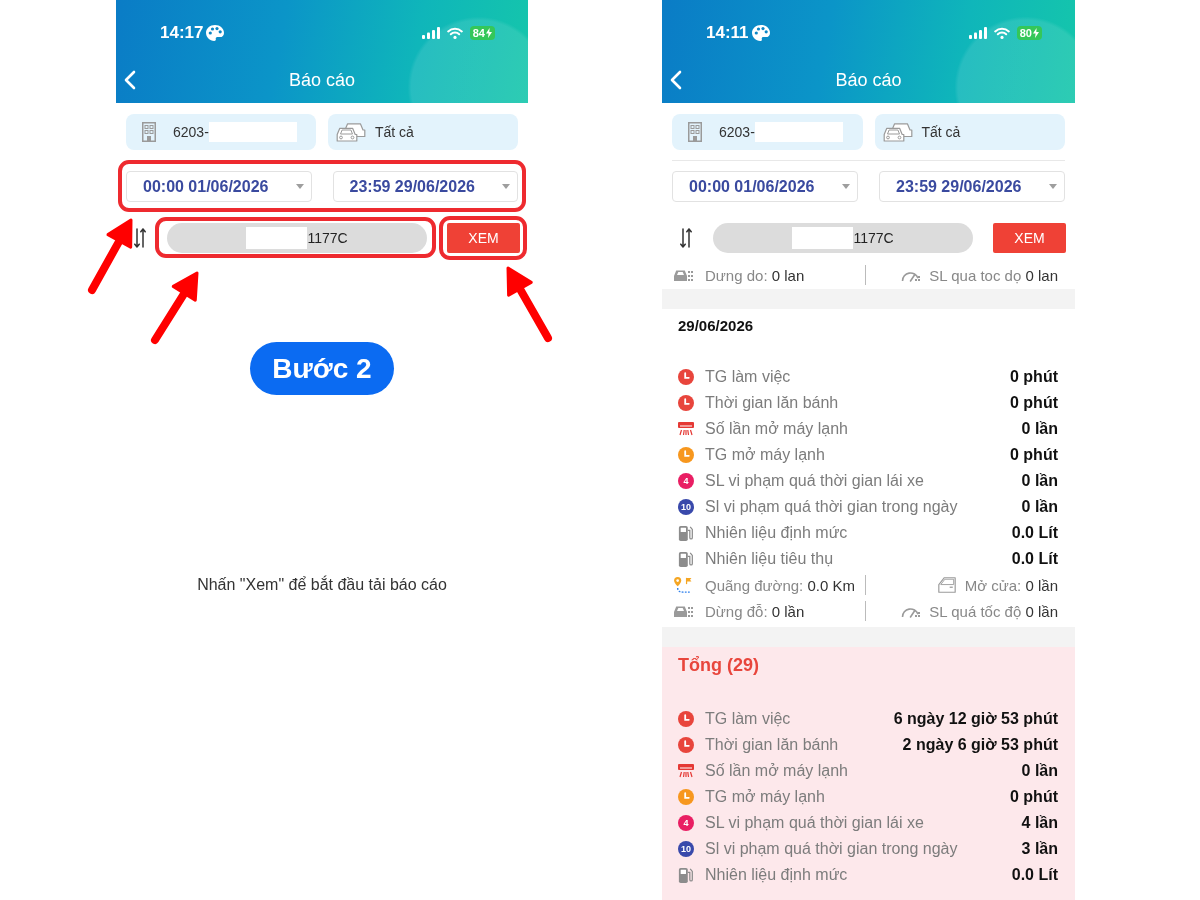  What do you see at coordinates (770, 559) in the screenshot?
I see `metric-label: Nhiên liệu tiêu thụ` at bounding box center [770, 559].